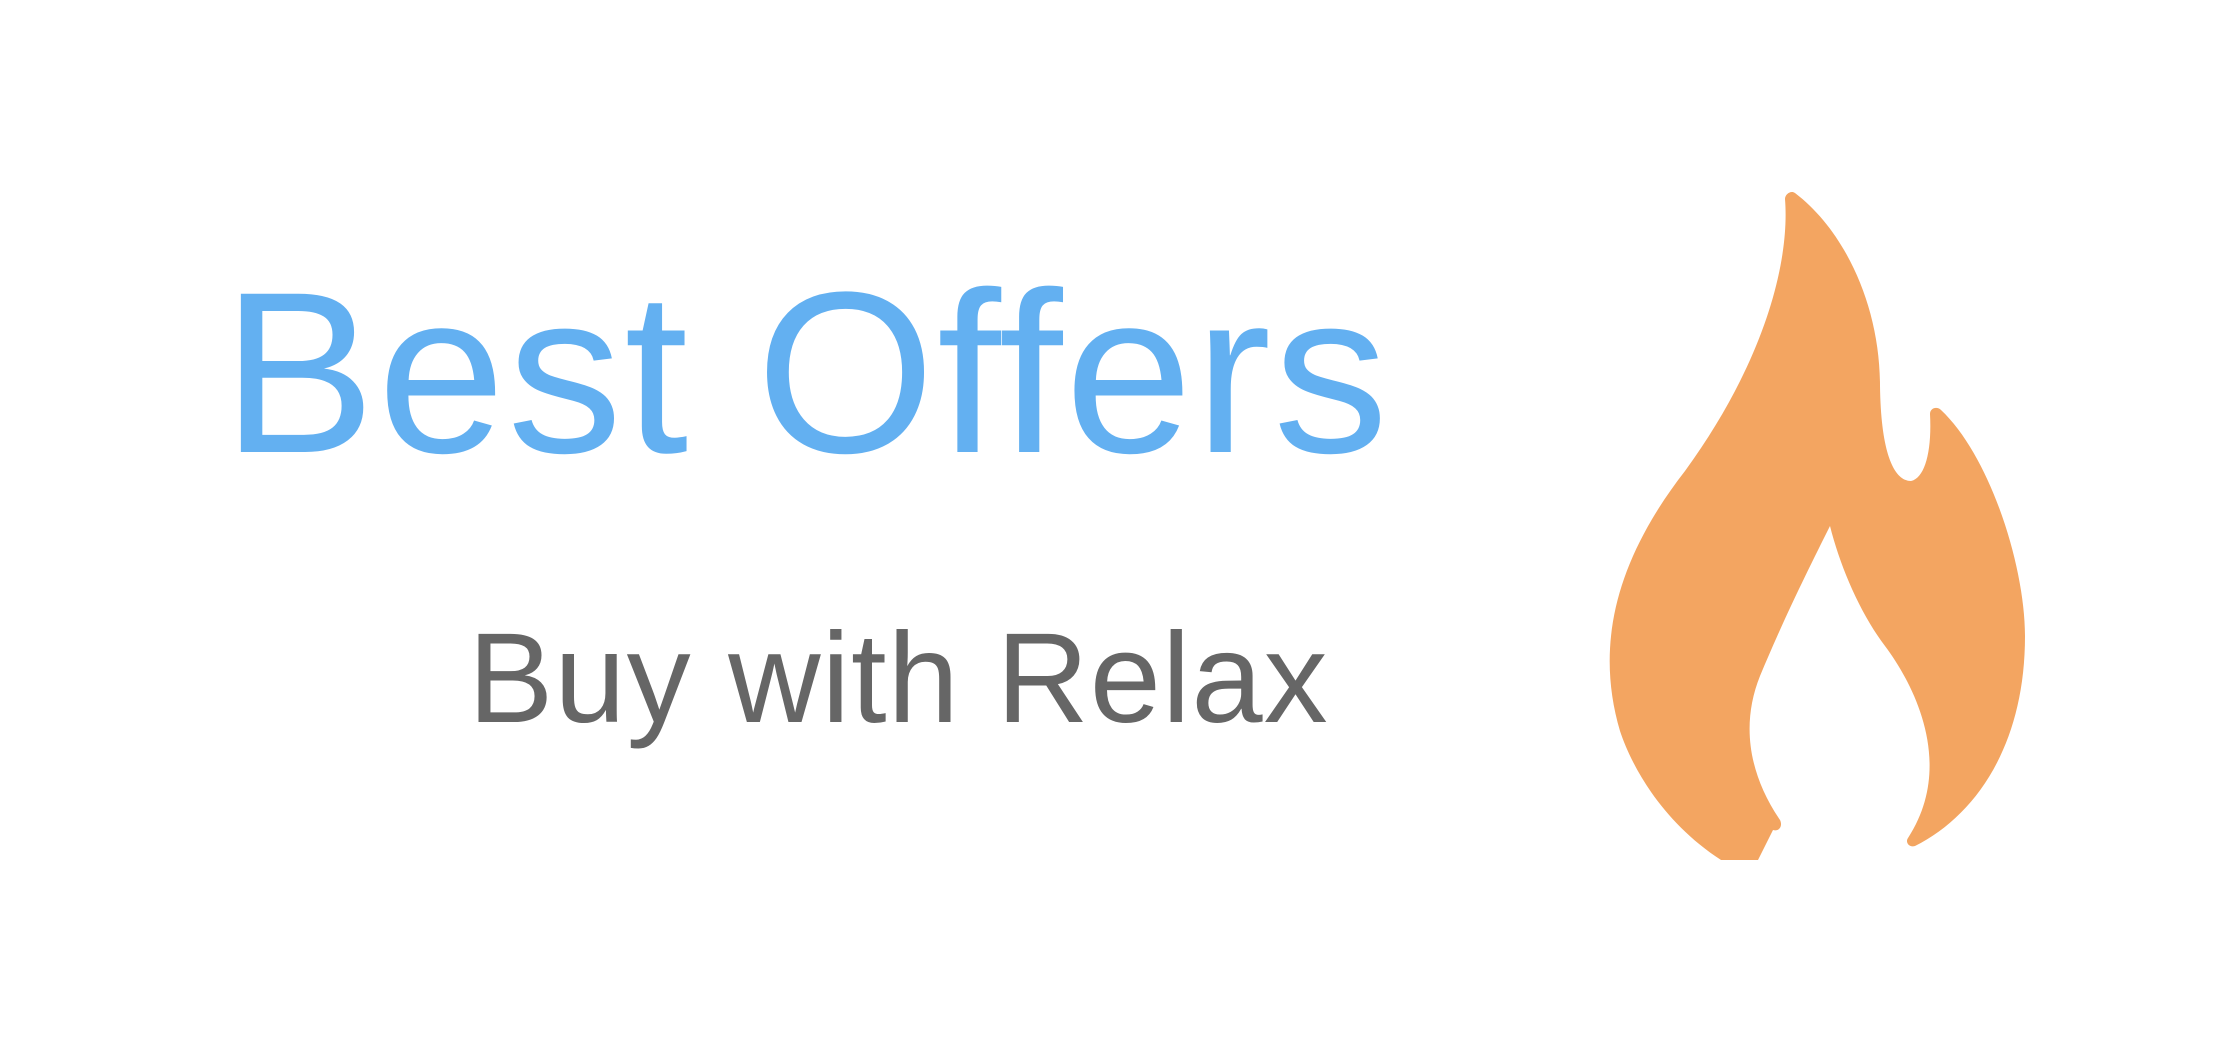  What do you see at coordinates (1817, 525) in the screenshot?
I see `flame-icon` at bounding box center [1817, 525].